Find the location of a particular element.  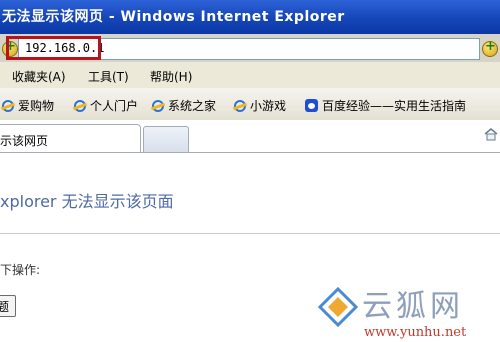

error-instruction: 下操作: is located at coordinates (20, 270).